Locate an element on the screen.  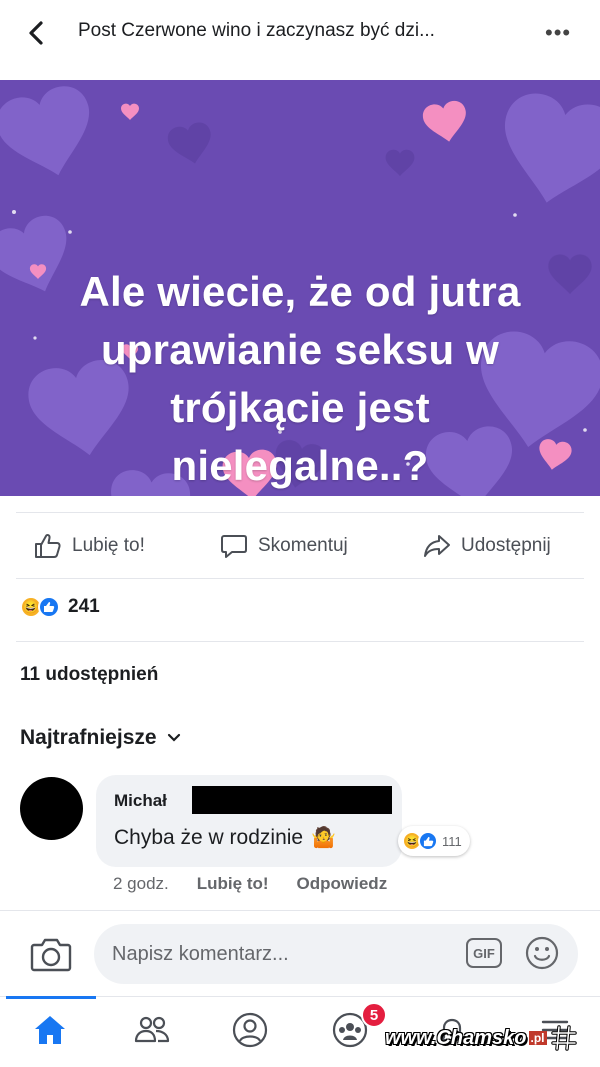
post-actions: Lubię to! Skomentuj Udostępnij is located at coordinates (300, 547).